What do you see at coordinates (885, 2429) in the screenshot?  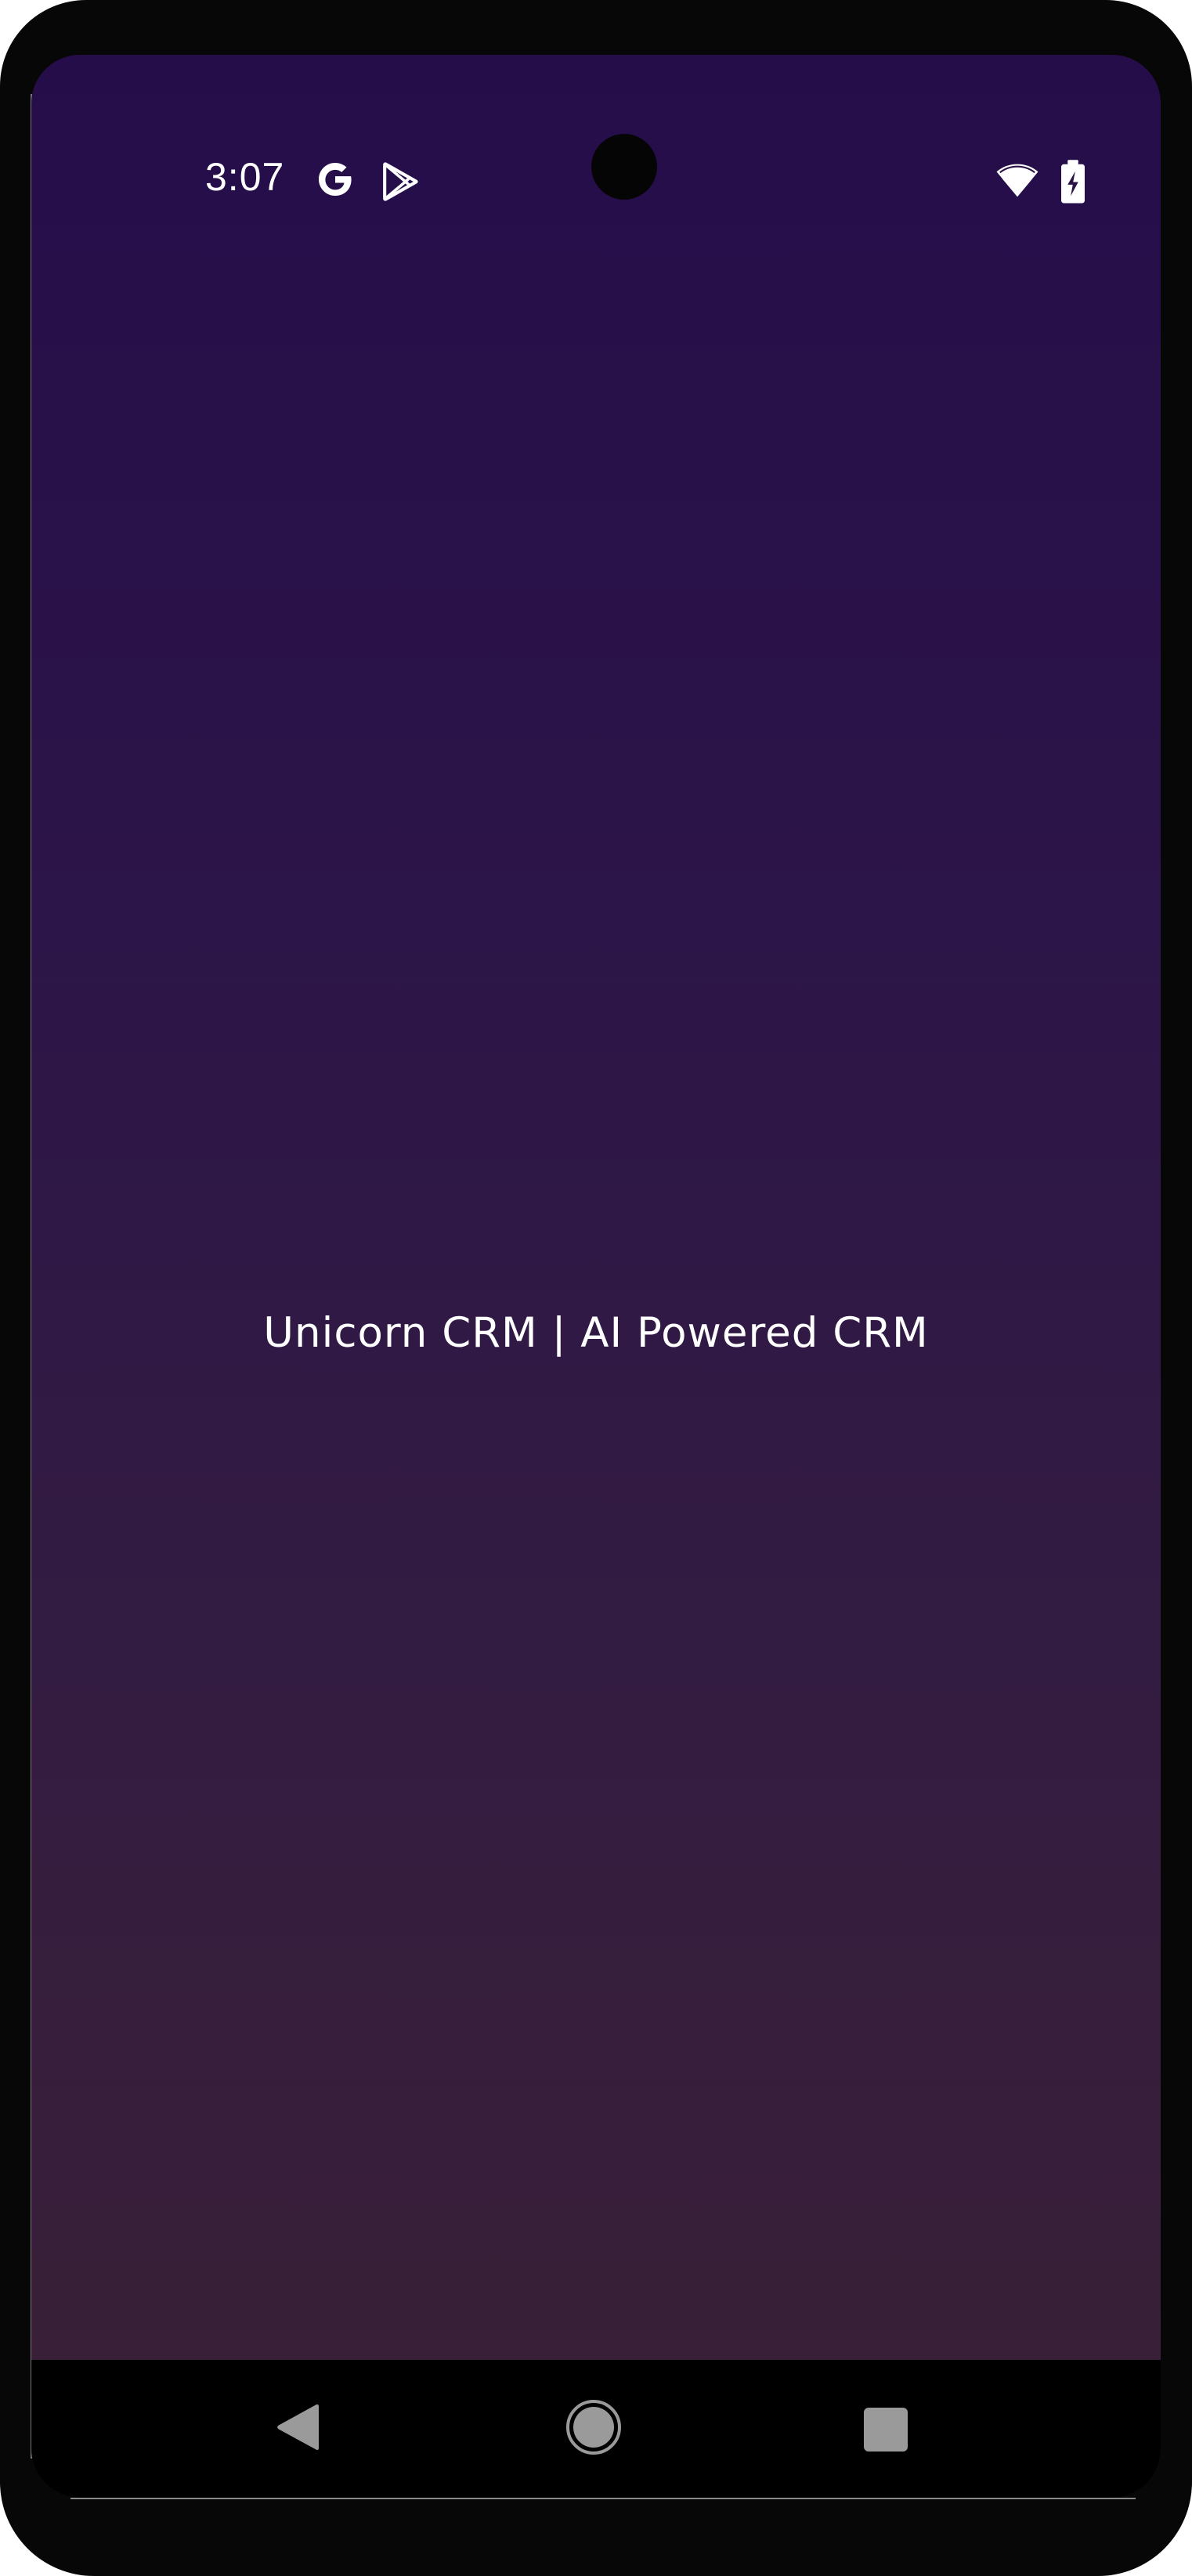 I see `recents-icon` at bounding box center [885, 2429].